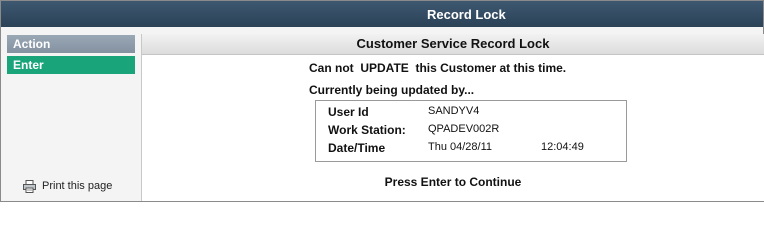  I want to click on action-sidebar: Action Enter Print this page, so click(70, 114).